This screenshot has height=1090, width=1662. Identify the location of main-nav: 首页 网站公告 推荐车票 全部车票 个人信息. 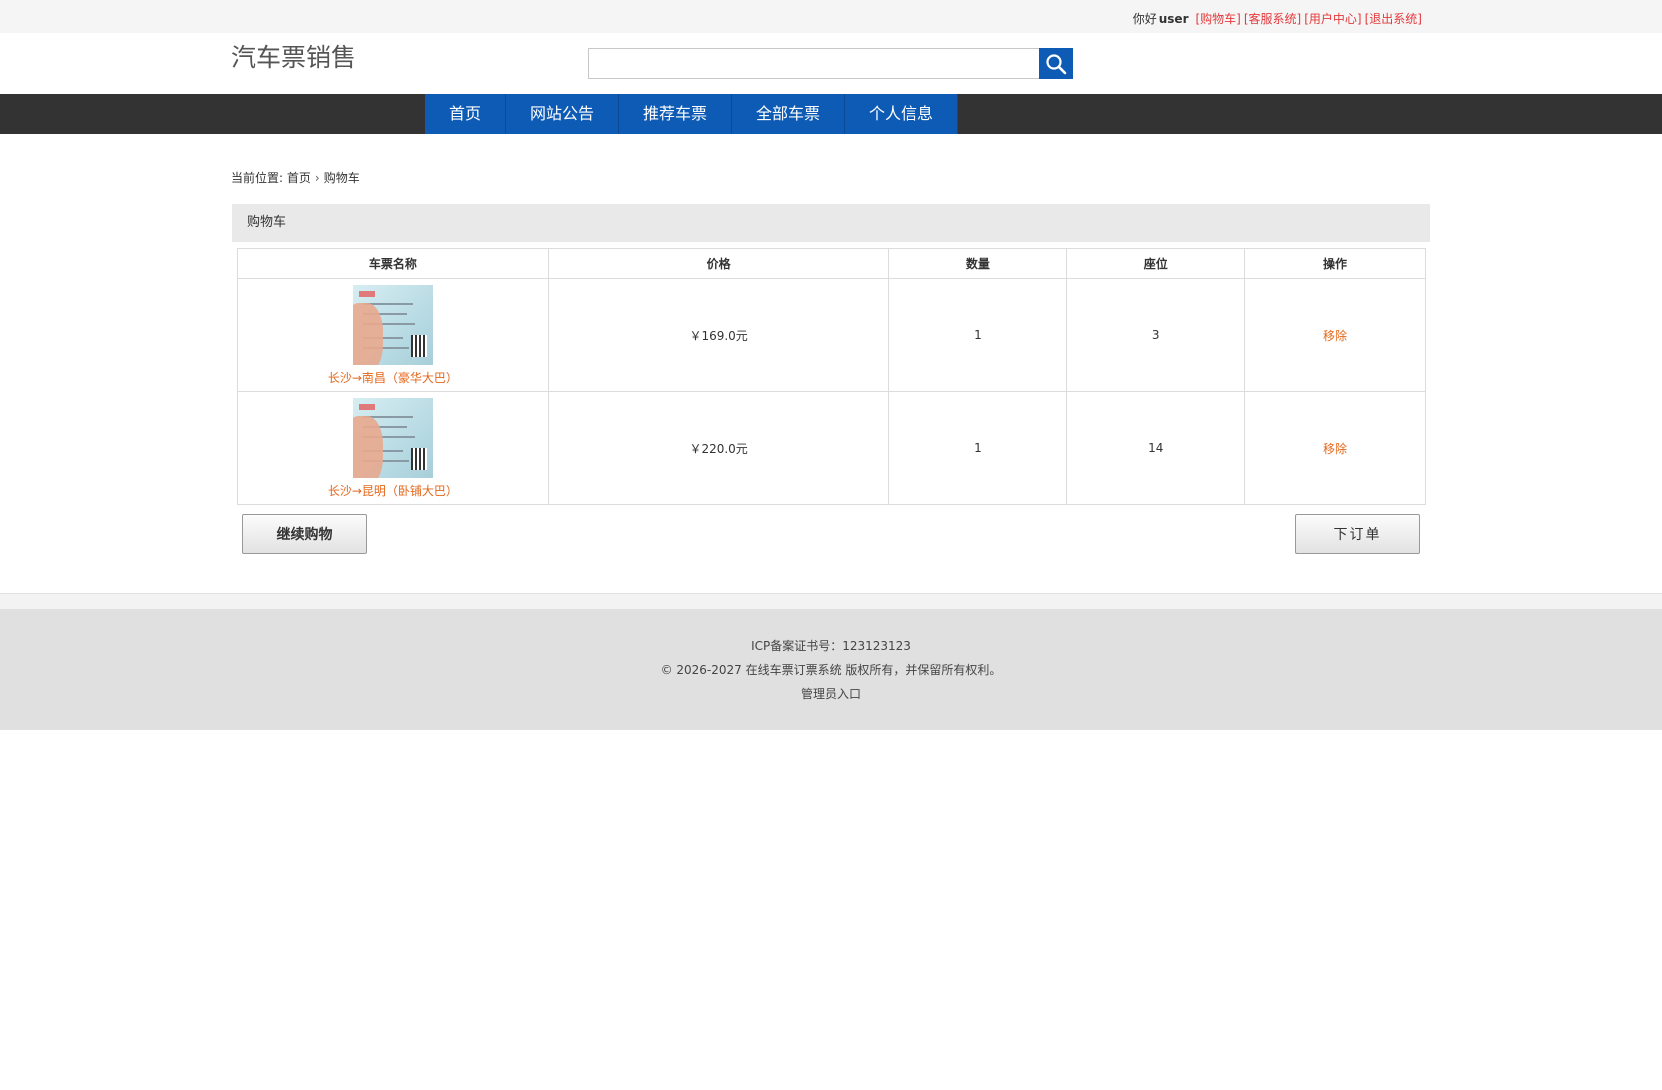
(831, 114).